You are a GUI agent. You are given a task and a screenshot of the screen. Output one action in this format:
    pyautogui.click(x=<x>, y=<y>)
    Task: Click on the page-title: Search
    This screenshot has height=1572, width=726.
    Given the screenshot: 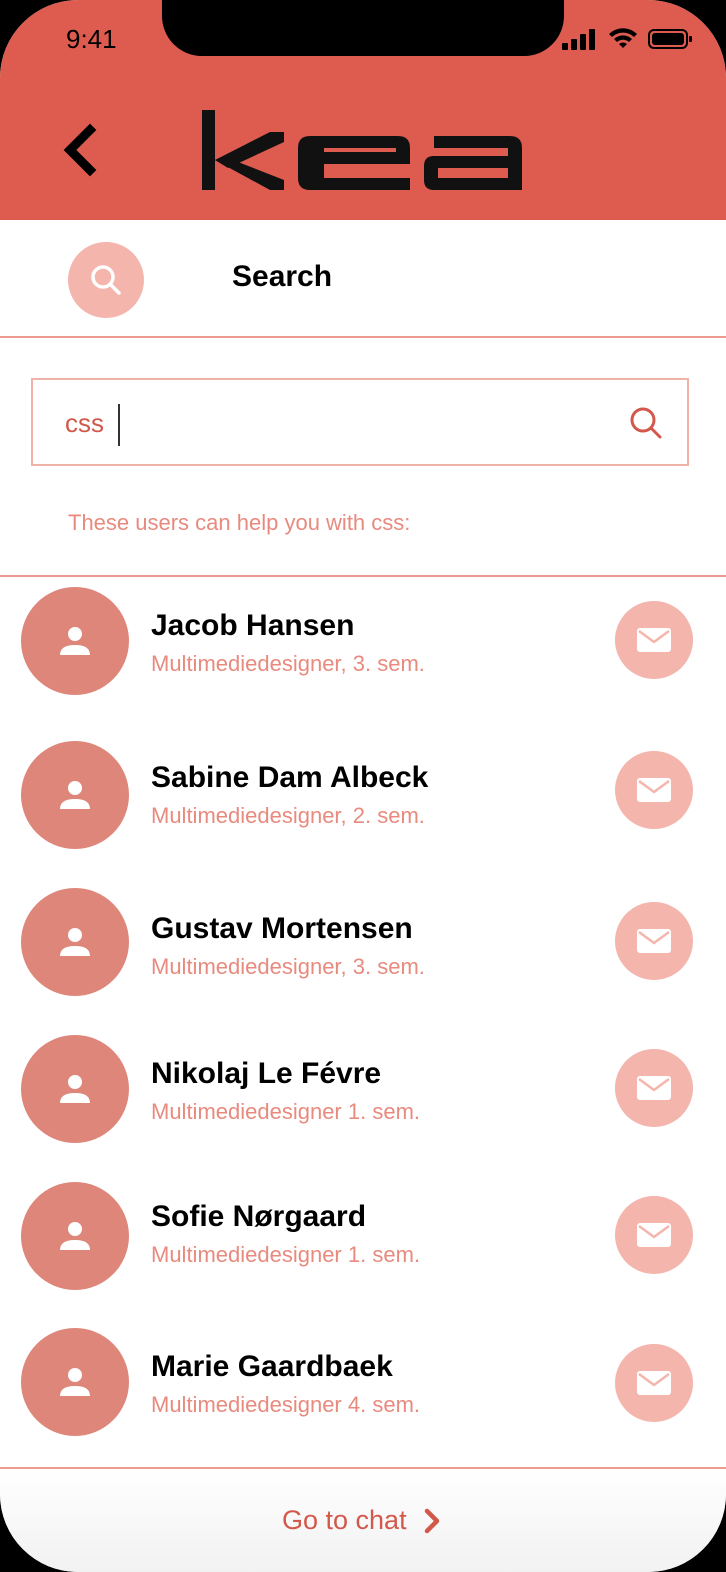 What is the action you would take?
    pyautogui.click(x=282, y=276)
    